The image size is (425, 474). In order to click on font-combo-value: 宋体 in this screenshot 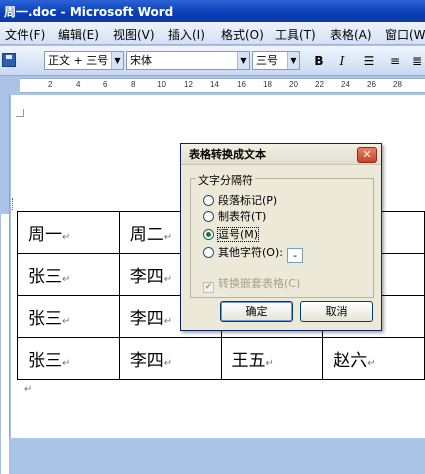, I will do `click(141, 60)`.